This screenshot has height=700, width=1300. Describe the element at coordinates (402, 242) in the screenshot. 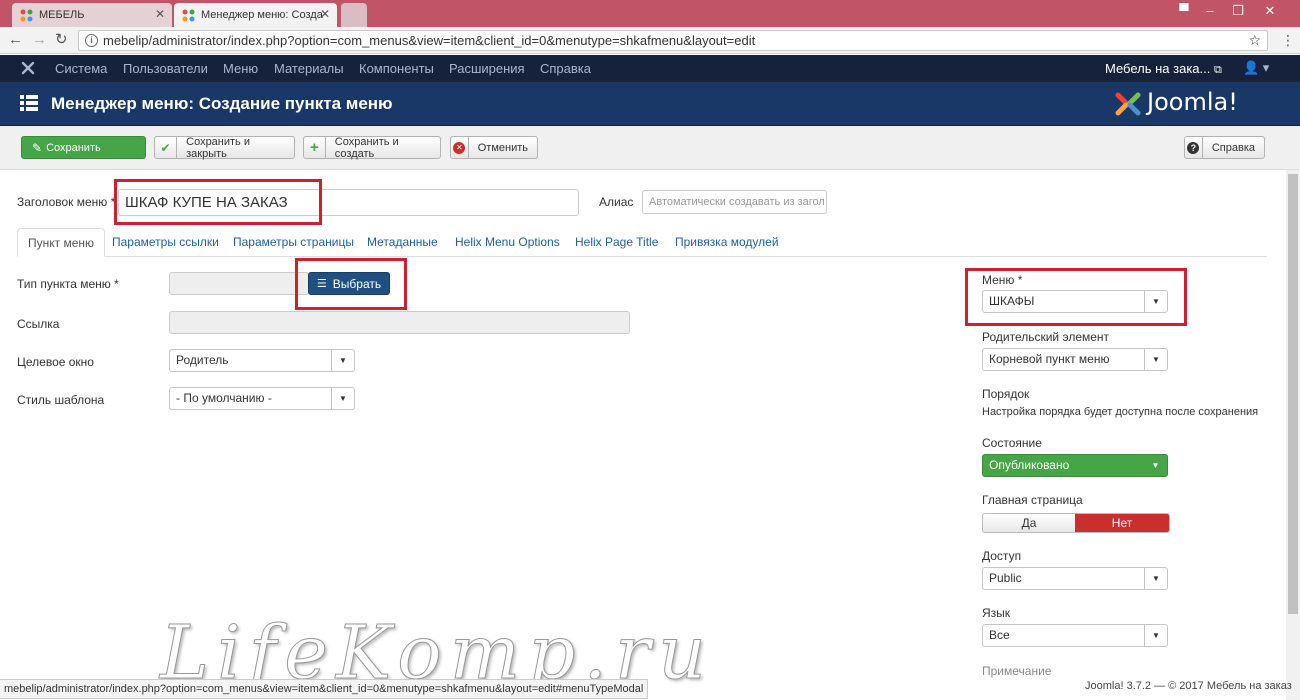

I see `tab-metadata: Метаданные` at that location.